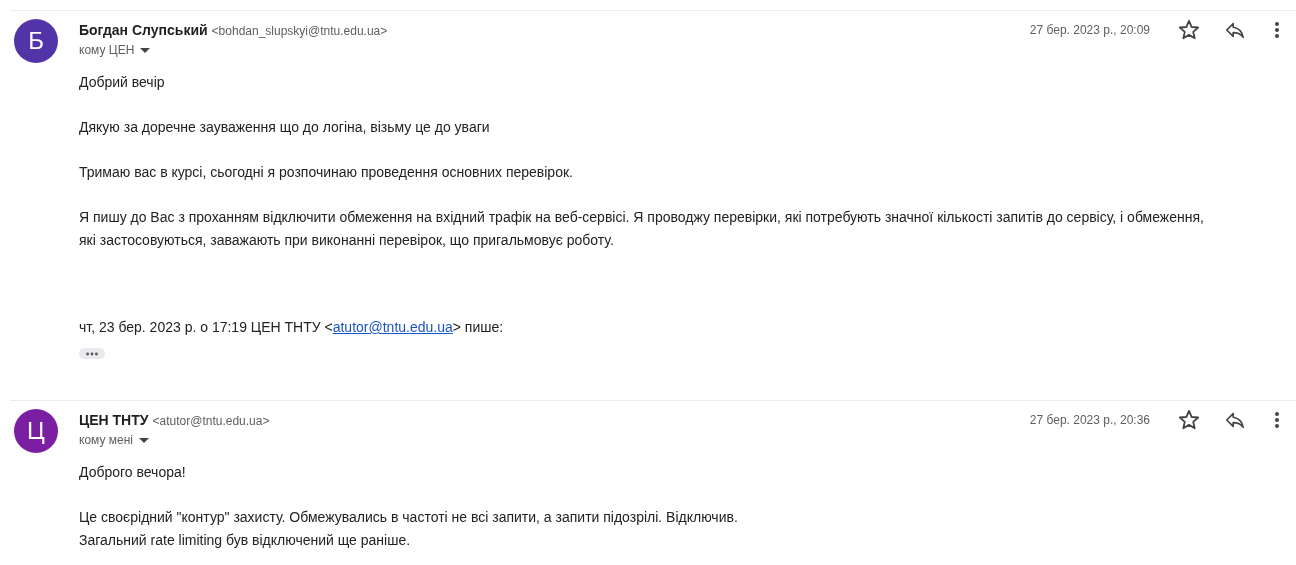 The width and height of the screenshot is (1296, 565). I want to click on recipient-toggle: кому ЦЕН, so click(115, 50).